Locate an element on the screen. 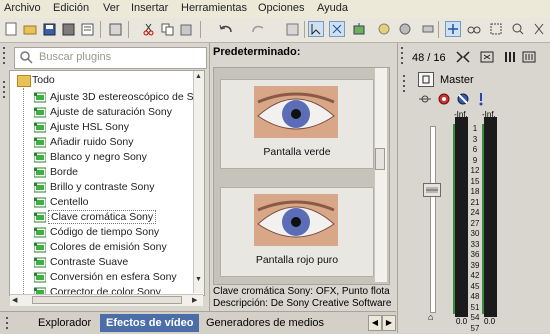 The height and width of the screenshot is (334, 550). search-placeholder: Buscar plugins is located at coordinates (75, 57).